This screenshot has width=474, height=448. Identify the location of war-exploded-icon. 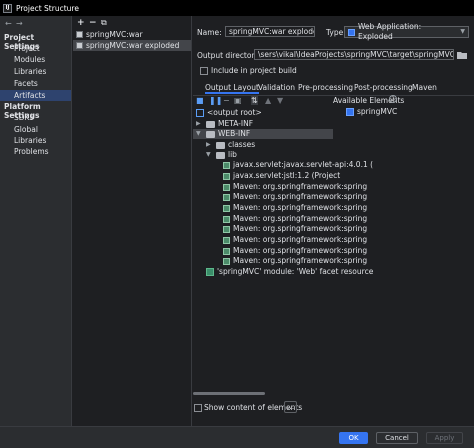
(79, 45).